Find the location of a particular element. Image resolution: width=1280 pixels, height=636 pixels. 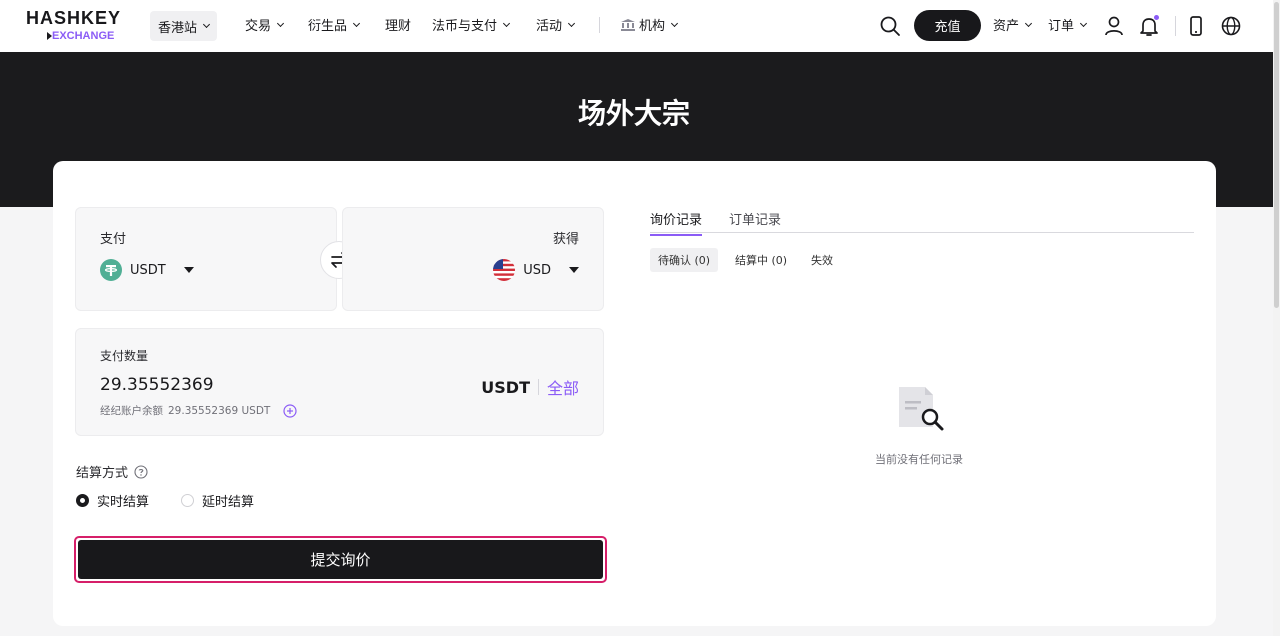

receive-coin-selector: USD is located at coordinates (536, 270).